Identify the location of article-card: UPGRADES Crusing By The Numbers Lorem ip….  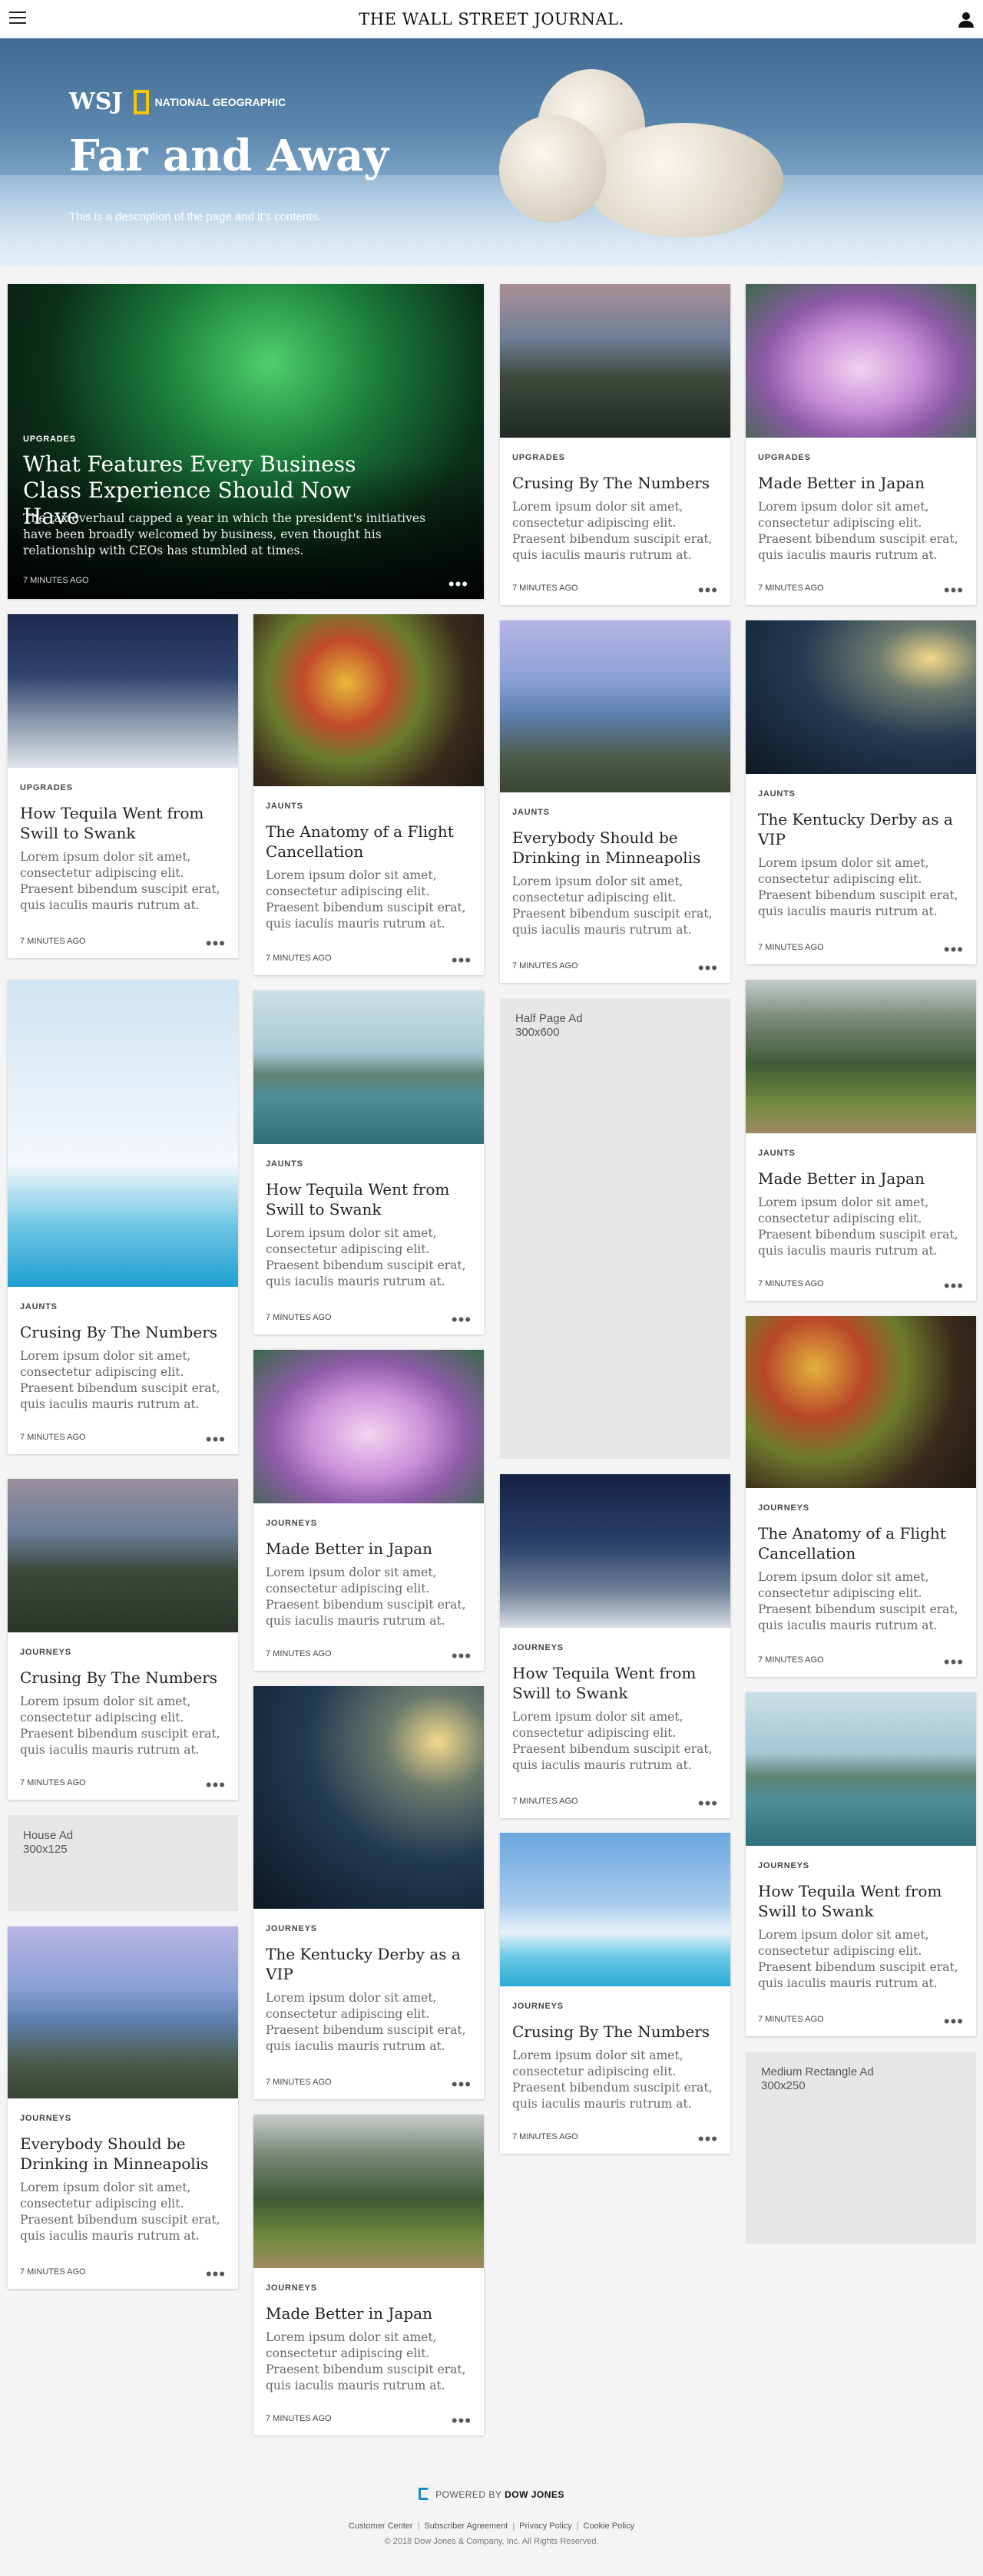
(615, 445).